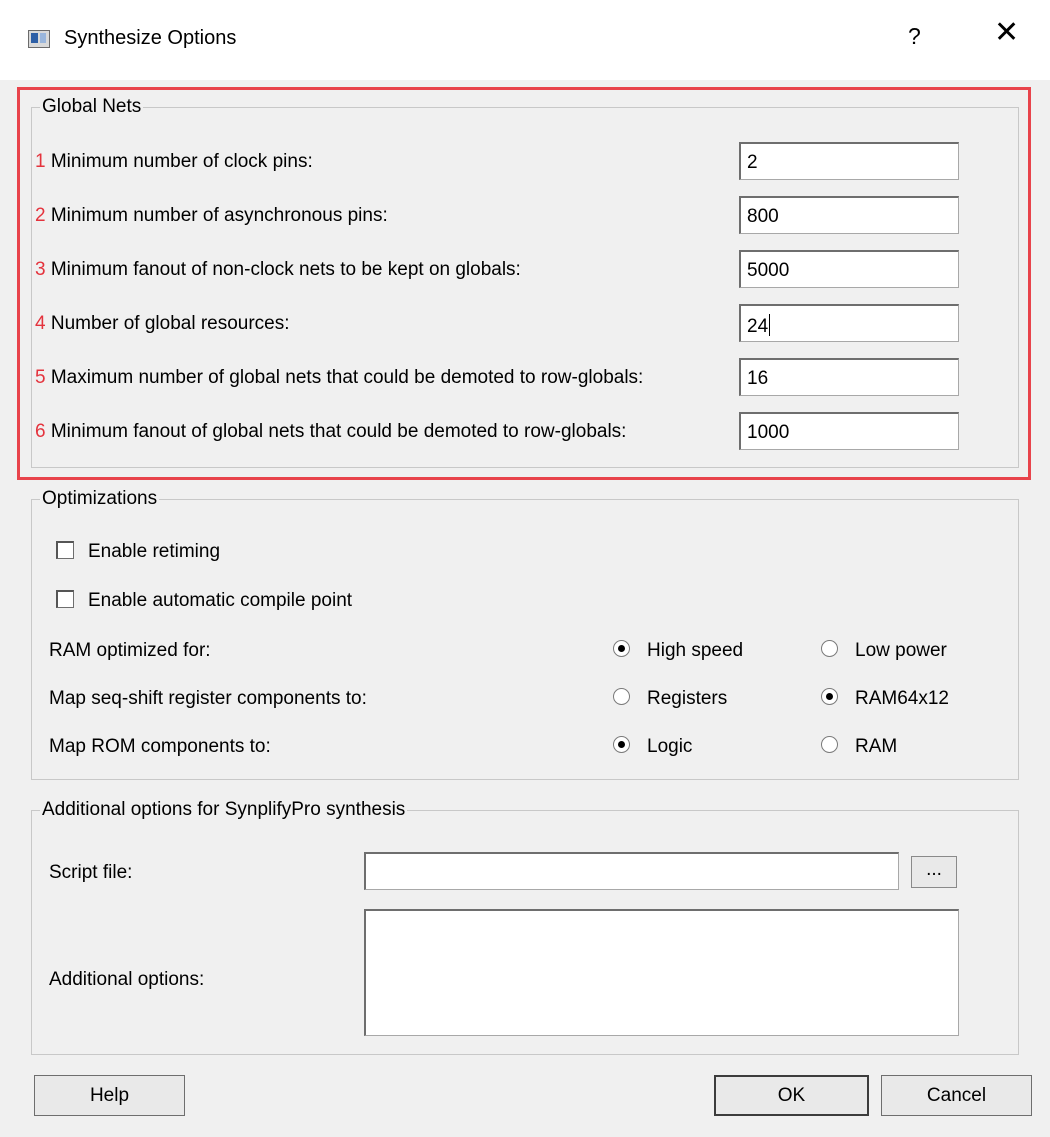  I want to click on row-number: 5, so click(40, 377).